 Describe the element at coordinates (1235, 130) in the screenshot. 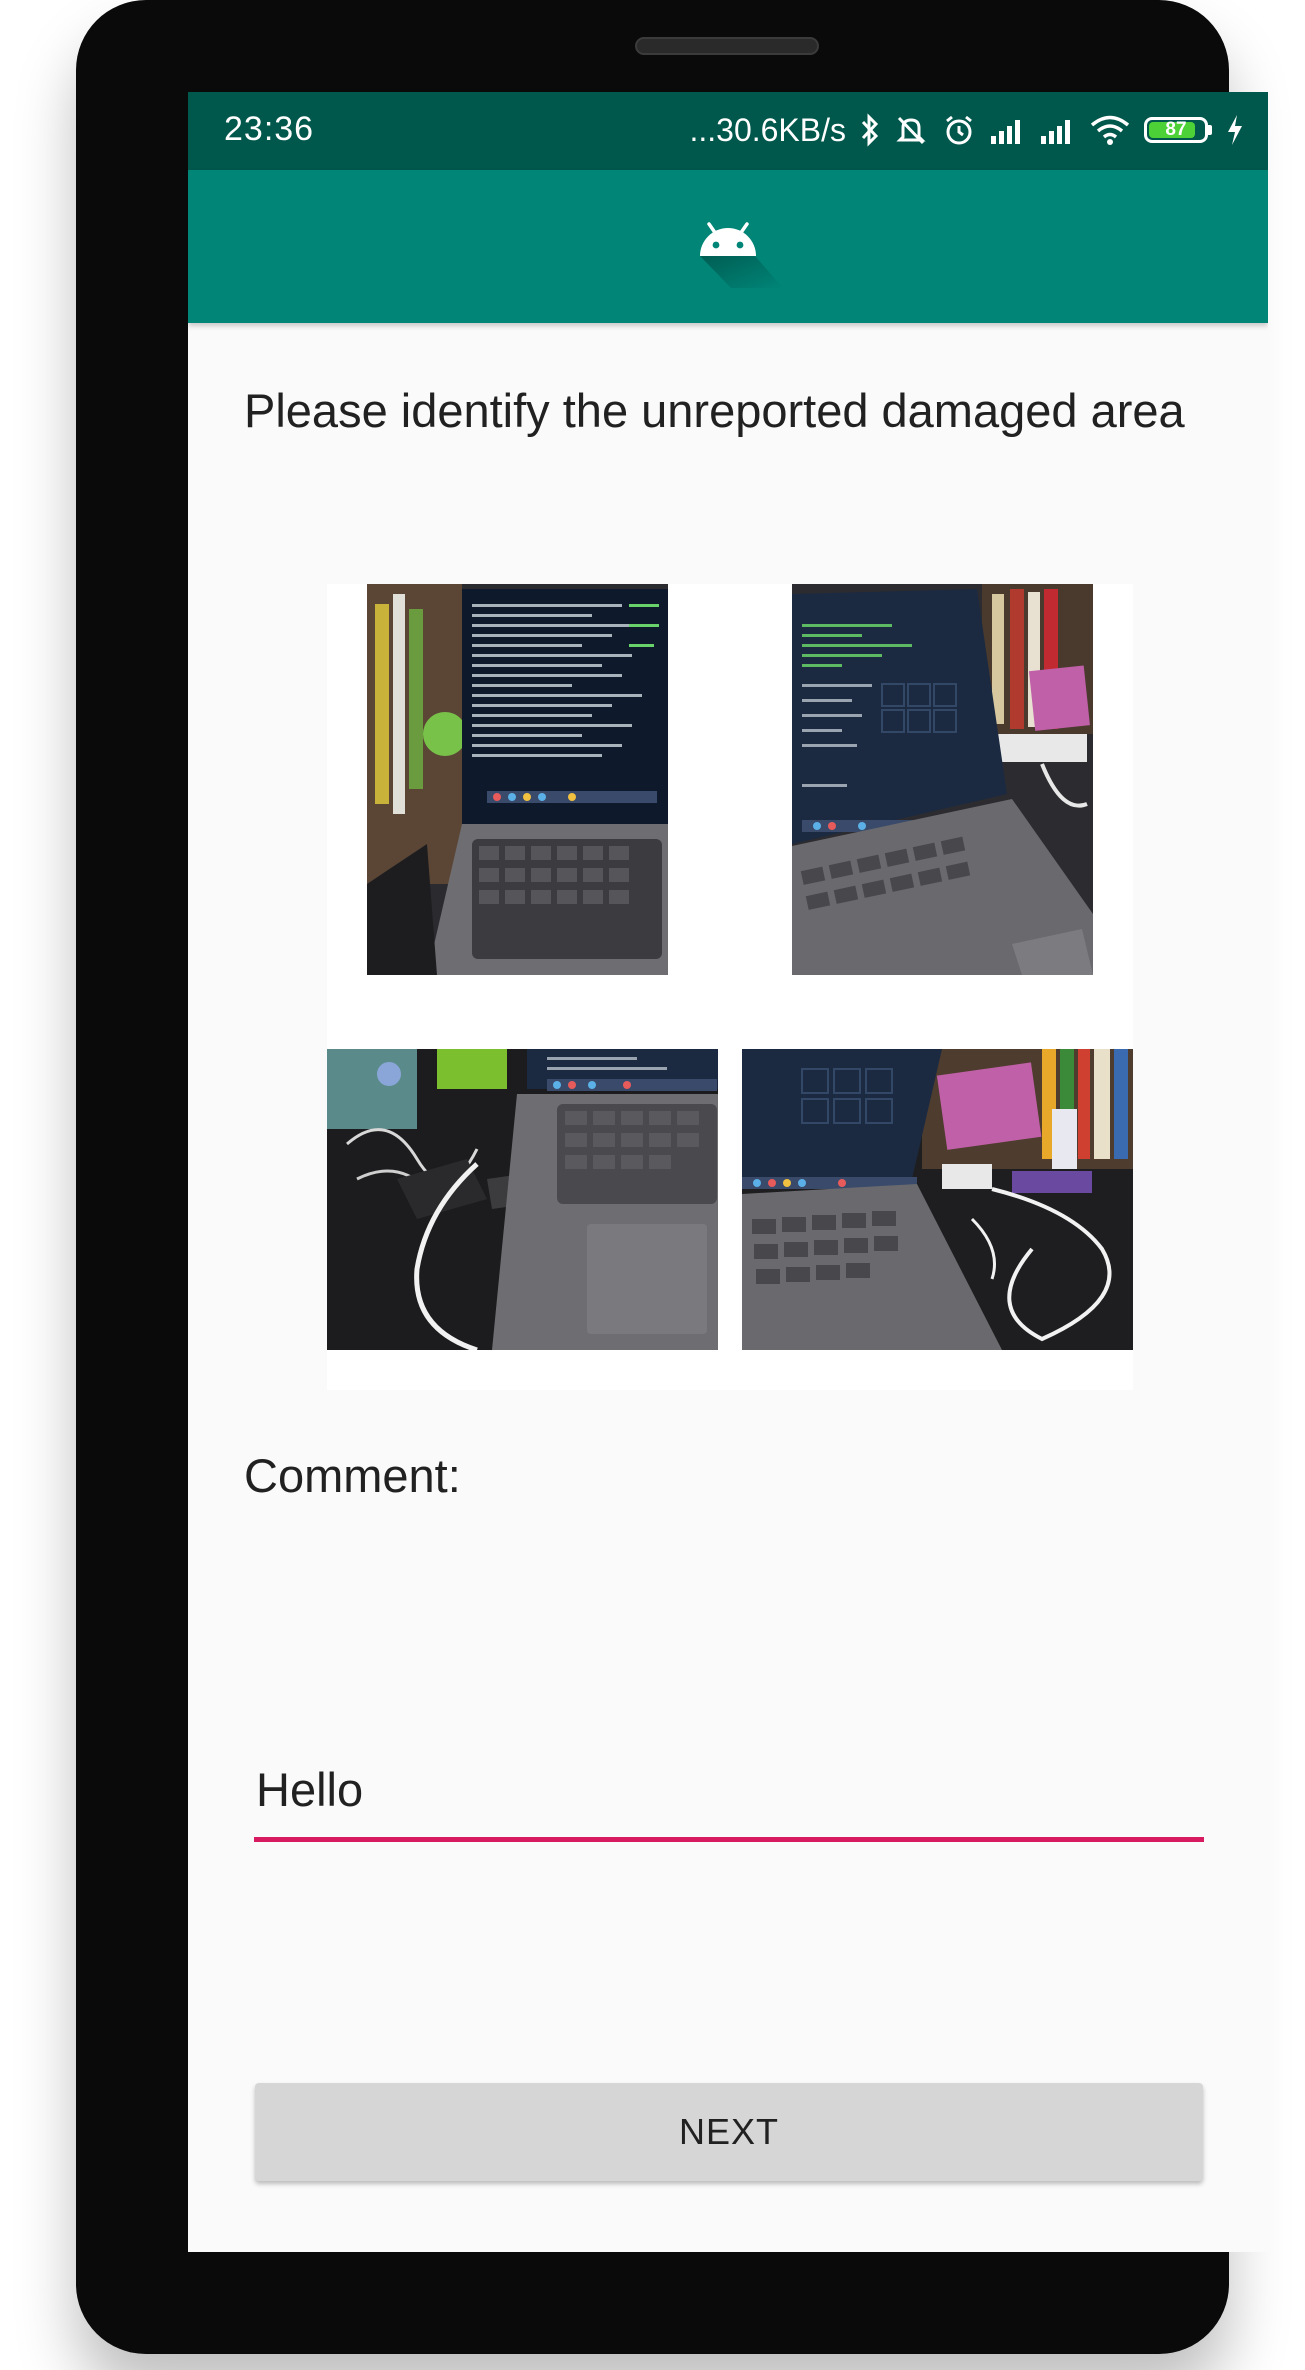

I see `charging-icon` at that location.